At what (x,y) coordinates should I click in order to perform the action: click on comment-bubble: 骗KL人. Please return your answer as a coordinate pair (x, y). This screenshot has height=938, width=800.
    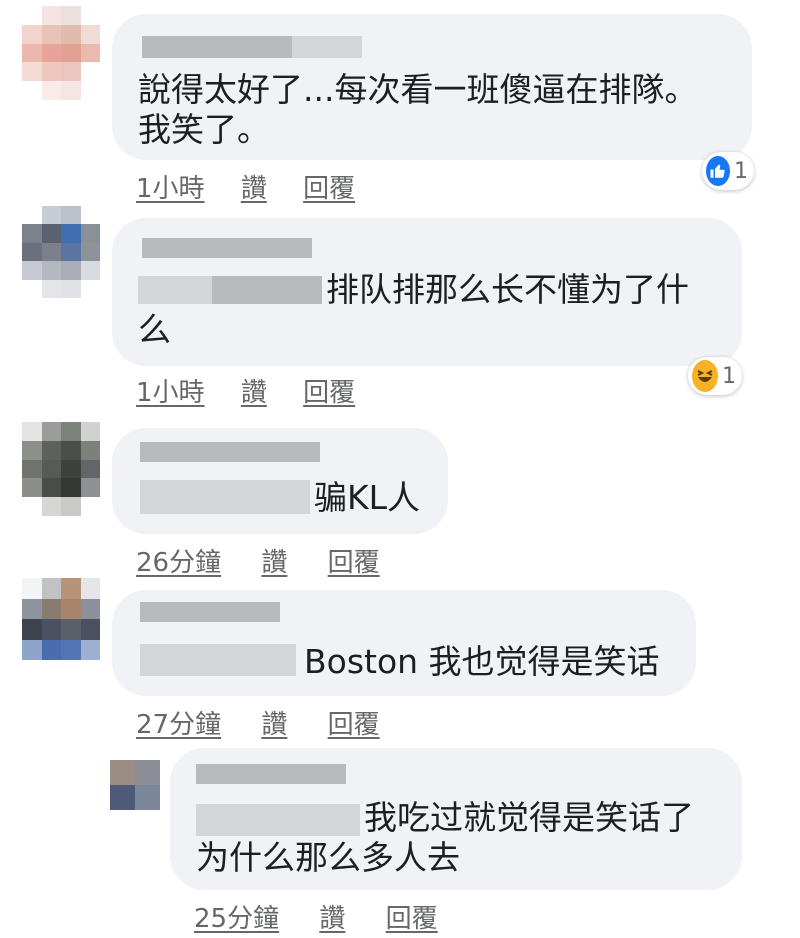
    Looking at the image, I should click on (280, 481).